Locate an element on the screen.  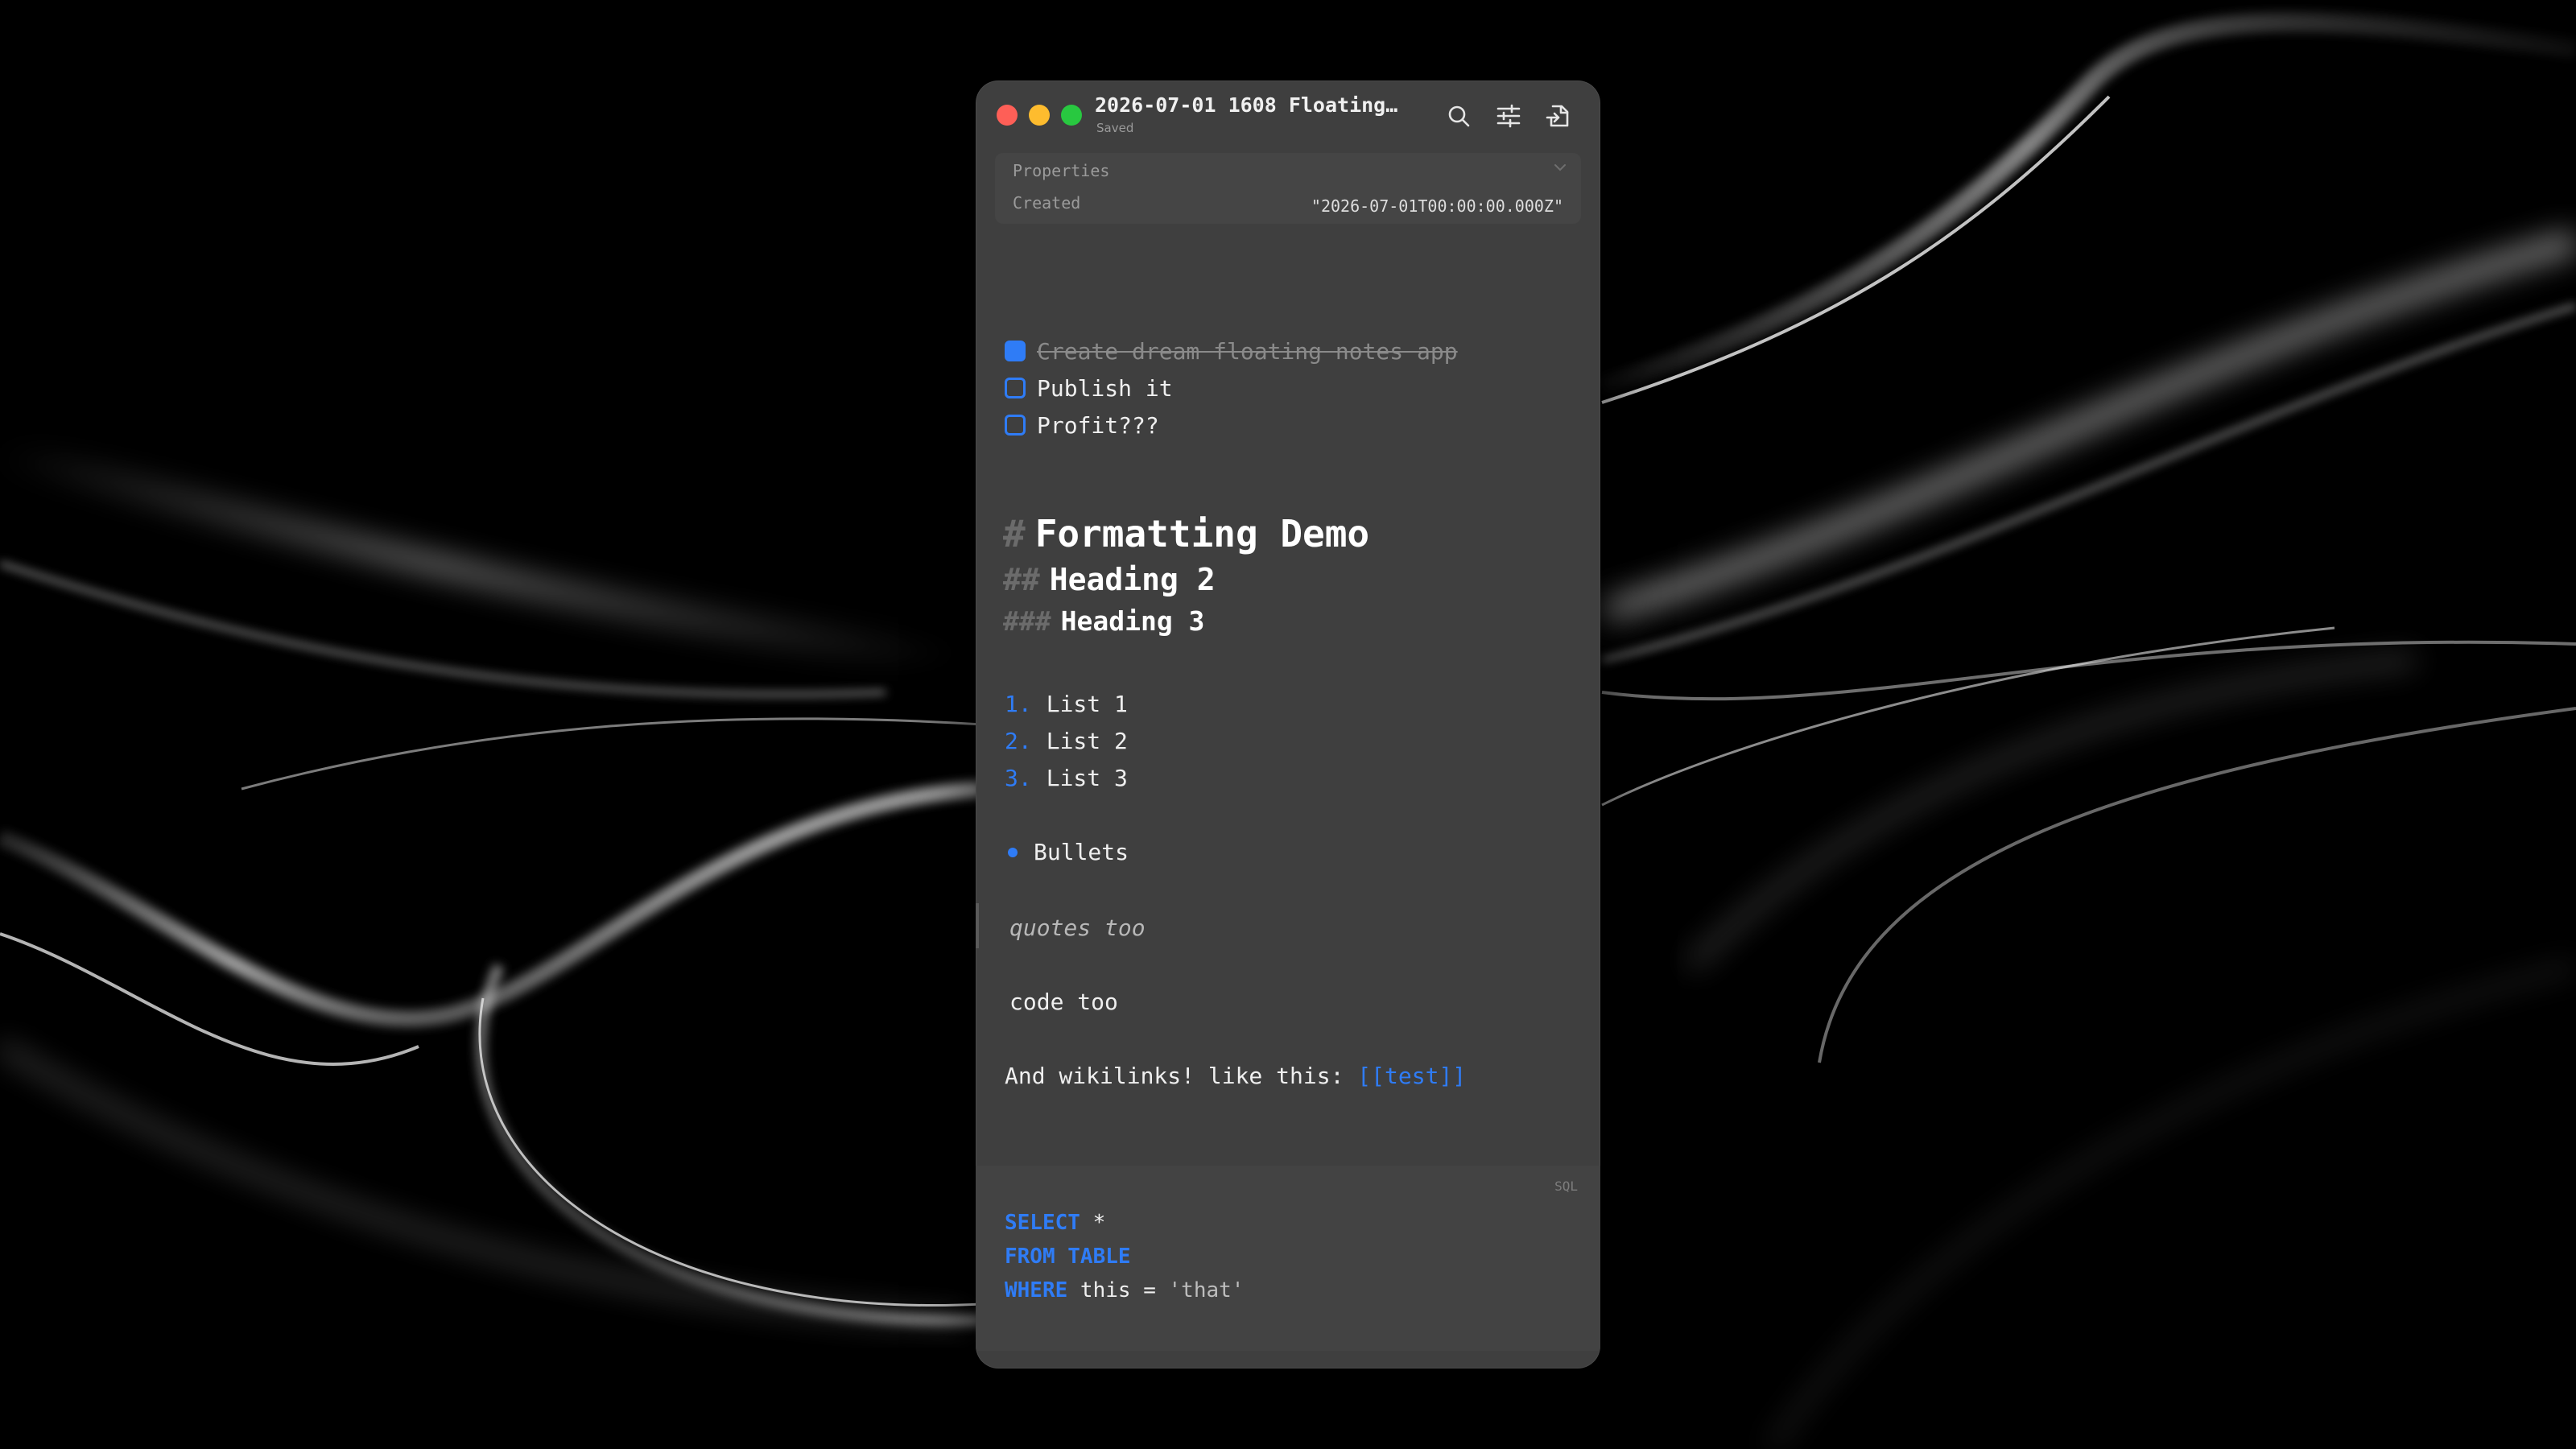
minimize-window-button is located at coordinates (1039, 116).